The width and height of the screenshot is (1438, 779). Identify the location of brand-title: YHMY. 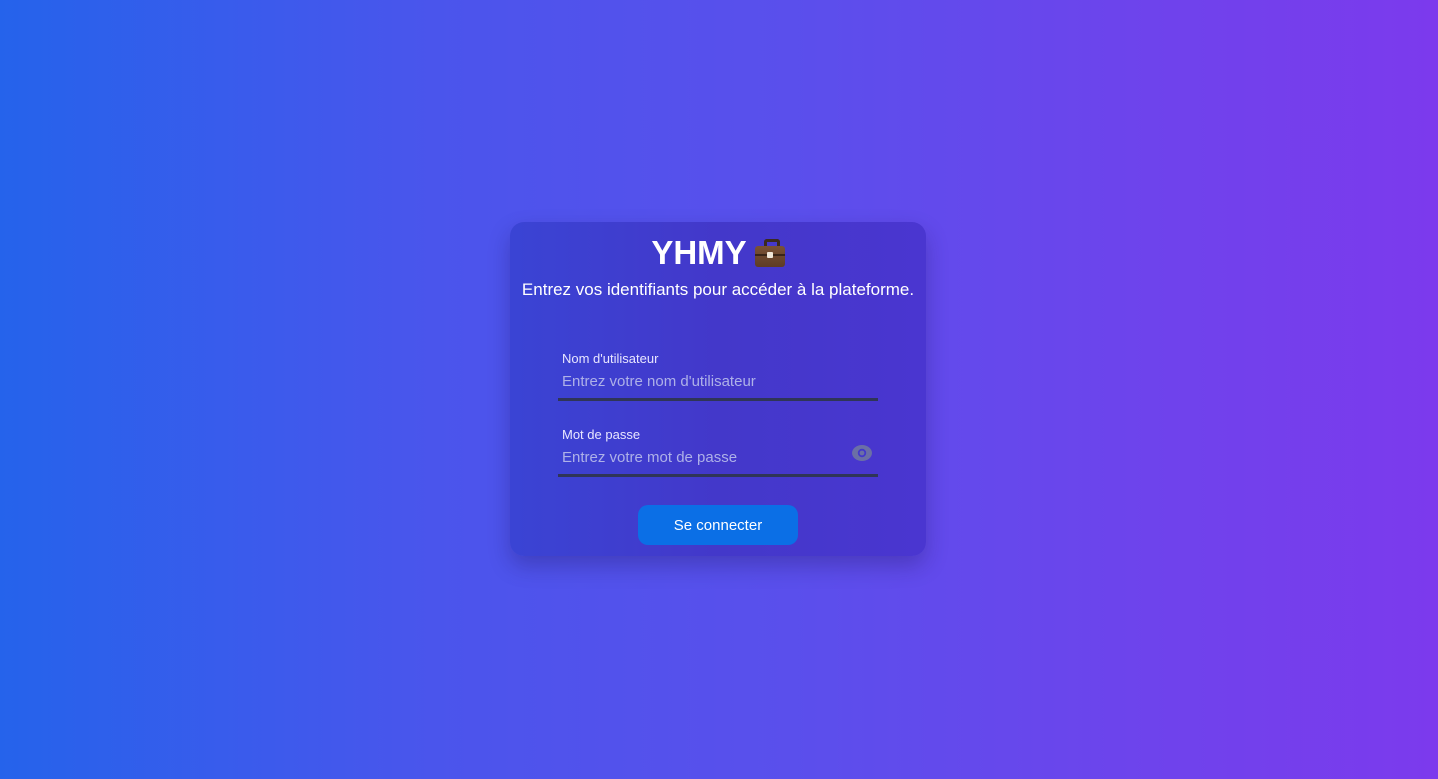
(699, 252).